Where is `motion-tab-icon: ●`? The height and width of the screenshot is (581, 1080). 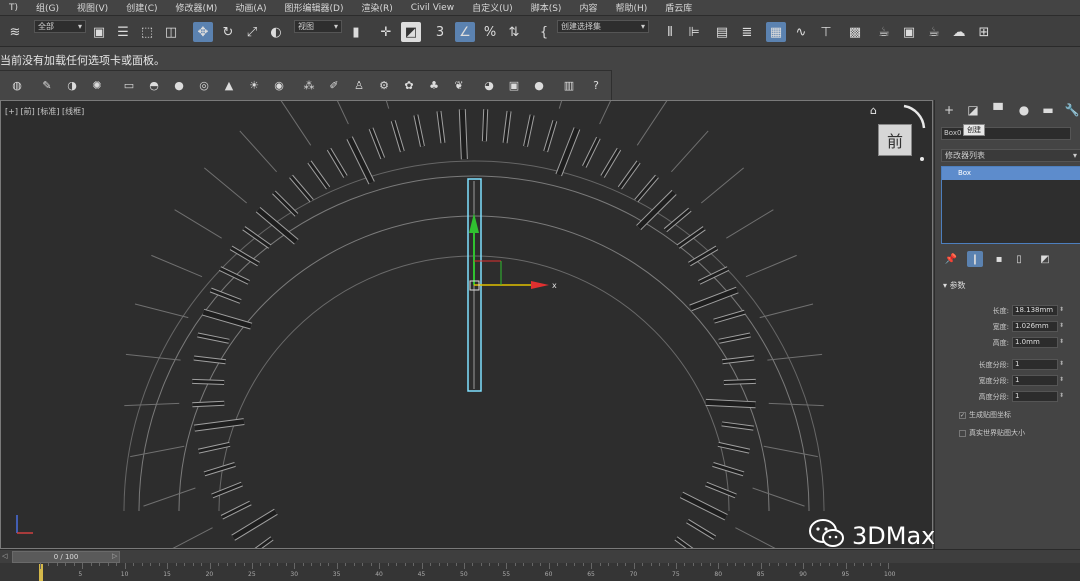 motion-tab-icon: ● is located at coordinates (1024, 110).